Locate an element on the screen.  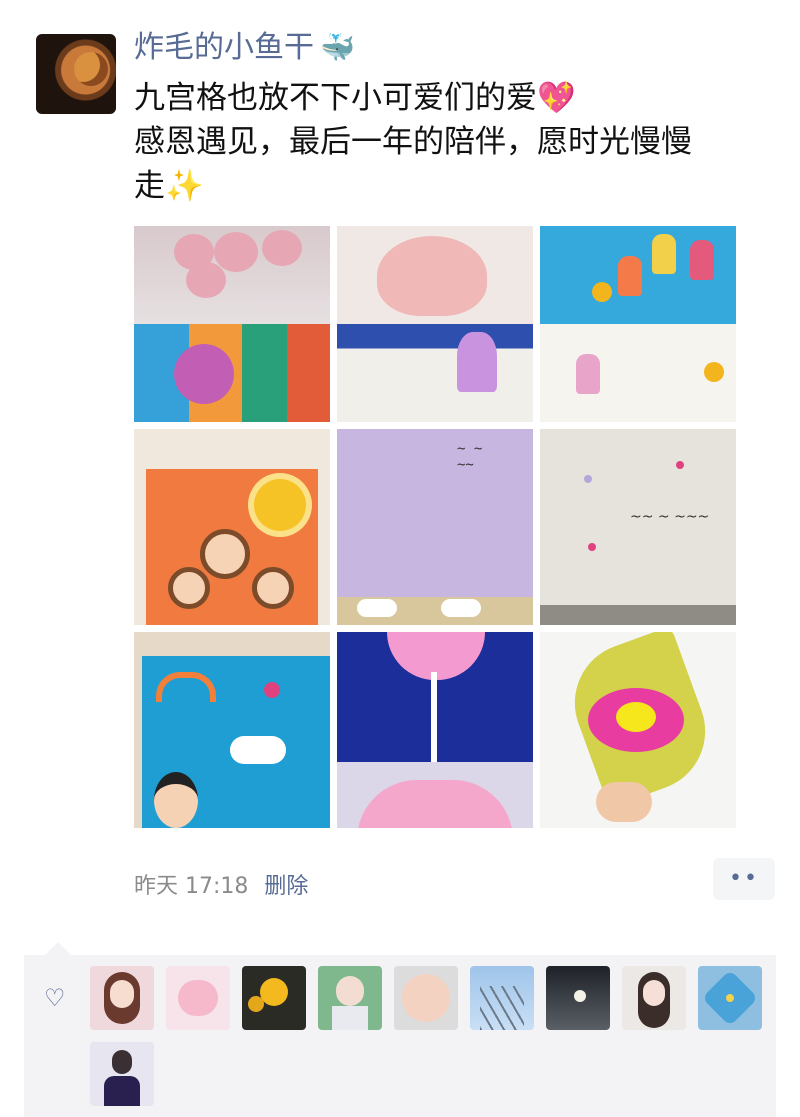
post-time: 昨天 17:18 is located at coordinates (191, 886).